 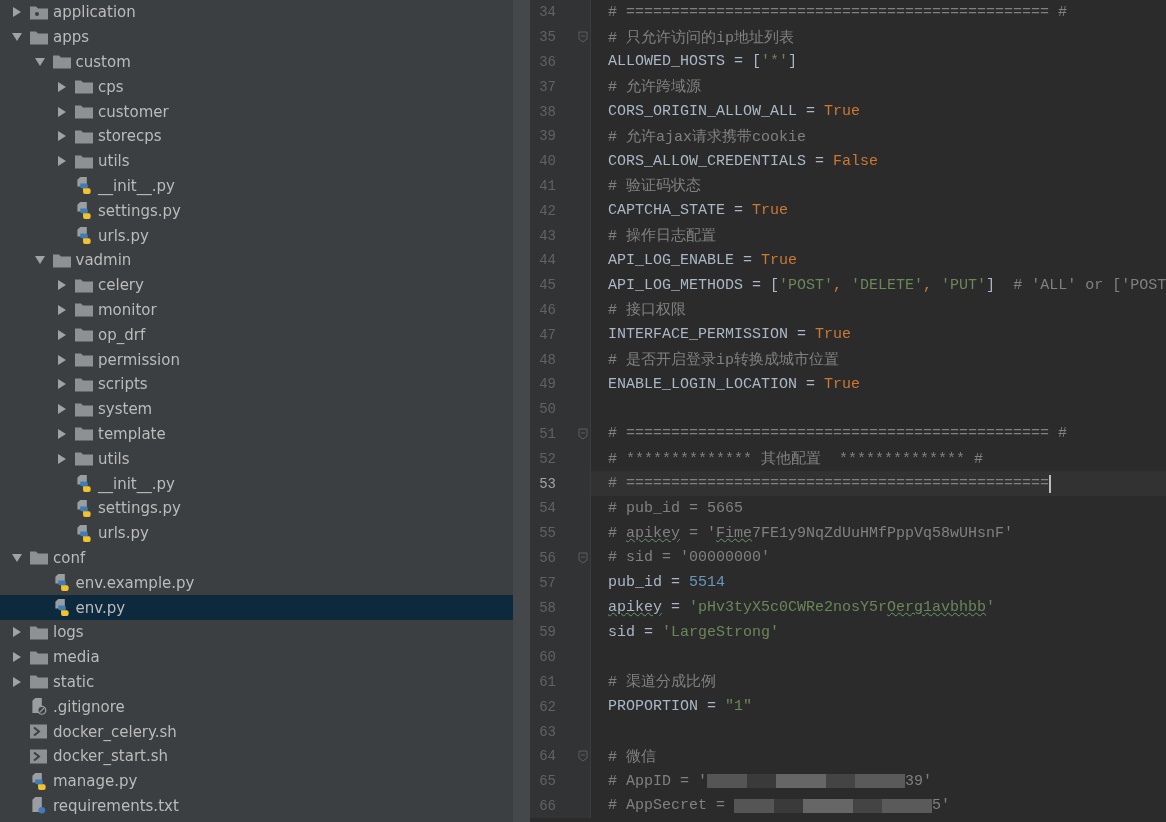 I want to click on file-name: permission, so click(x=139, y=359).